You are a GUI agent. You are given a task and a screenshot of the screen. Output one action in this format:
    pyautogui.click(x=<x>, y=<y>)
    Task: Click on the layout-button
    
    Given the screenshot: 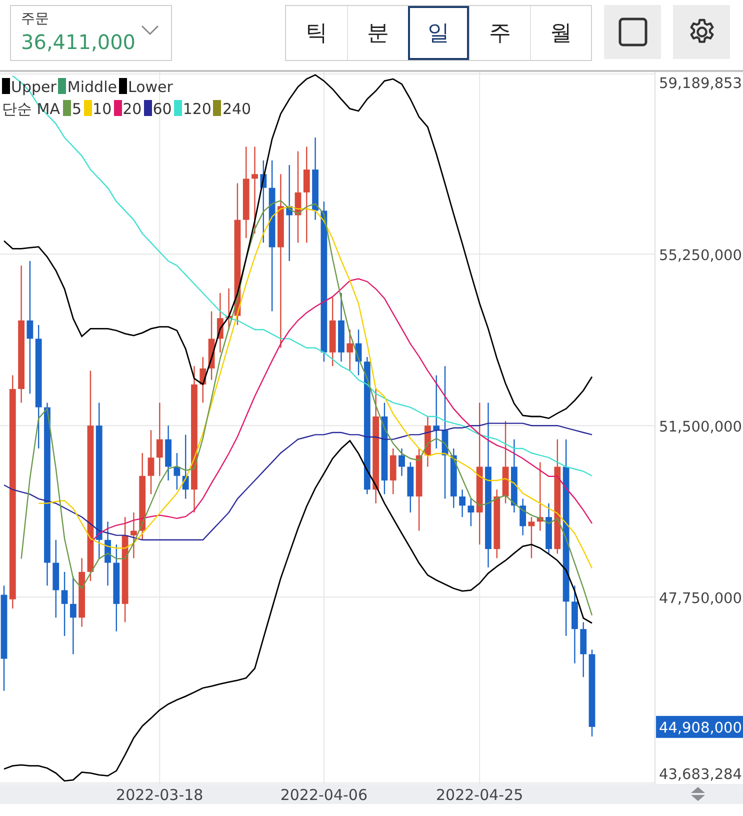 What is the action you would take?
    pyautogui.click(x=632, y=32)
    